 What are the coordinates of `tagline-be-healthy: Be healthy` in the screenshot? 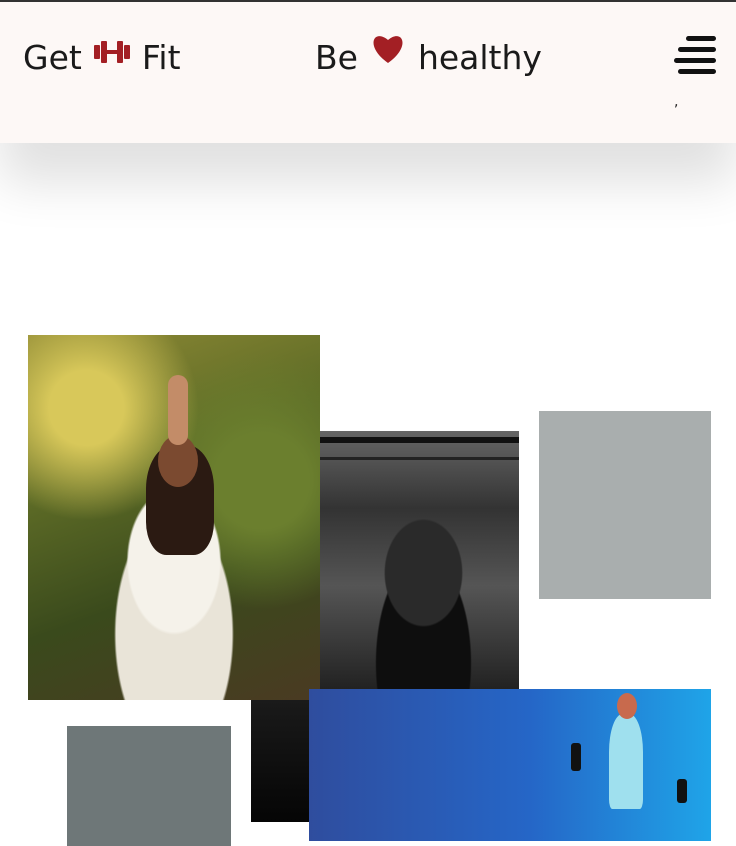 It's located at (428, 57).